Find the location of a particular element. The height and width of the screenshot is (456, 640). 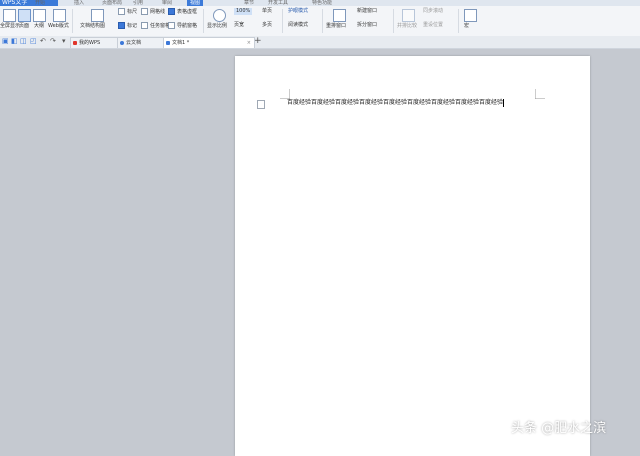

tab-label: 文档1 * is located at coordinates (181, 43).